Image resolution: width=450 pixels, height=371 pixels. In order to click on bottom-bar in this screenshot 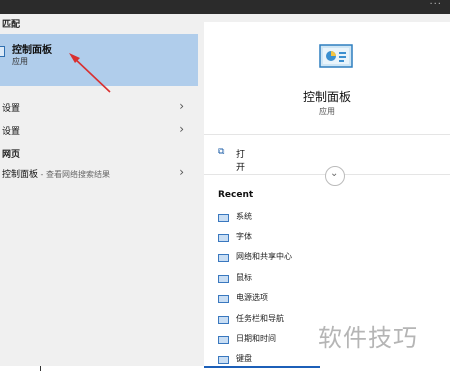, I will do `click(225, 368)`.